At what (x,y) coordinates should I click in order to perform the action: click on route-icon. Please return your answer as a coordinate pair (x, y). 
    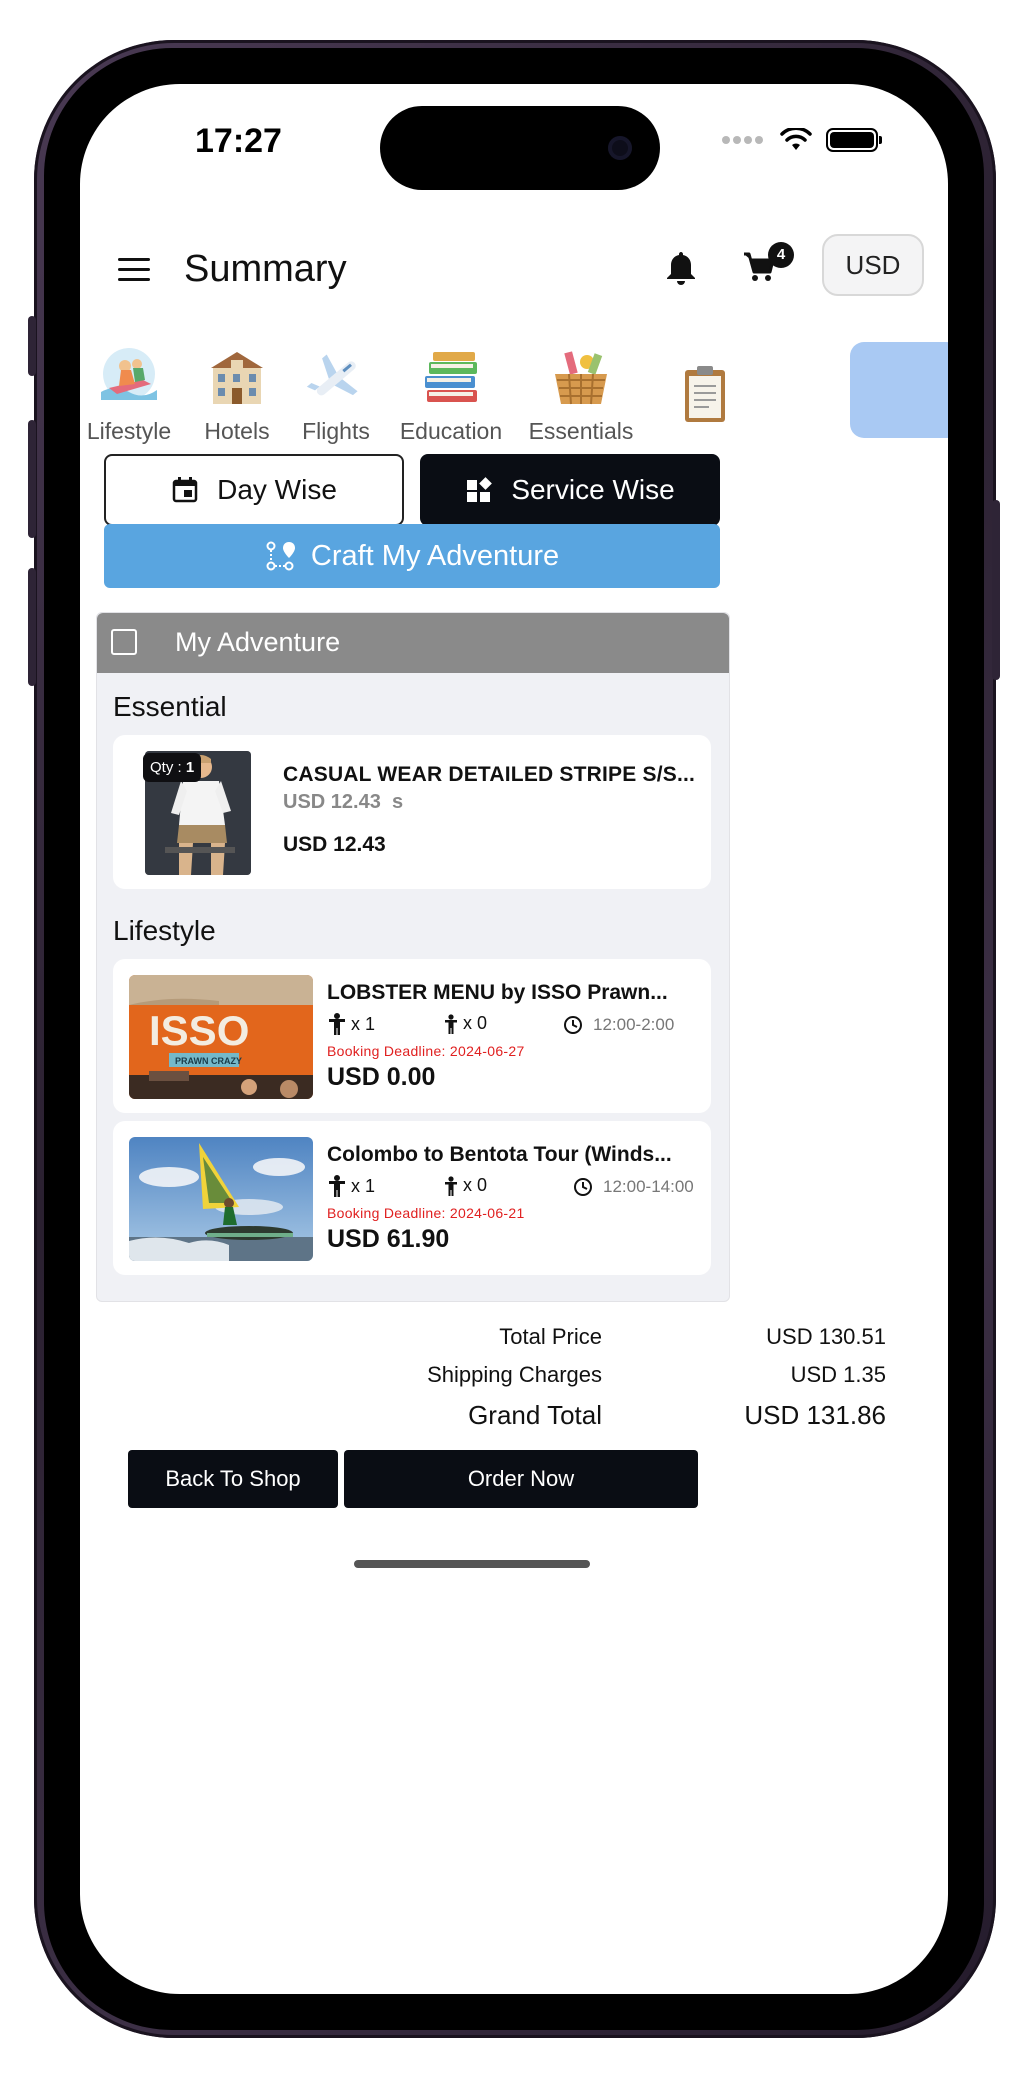
    Looking at the image, I should click on (280, 556).